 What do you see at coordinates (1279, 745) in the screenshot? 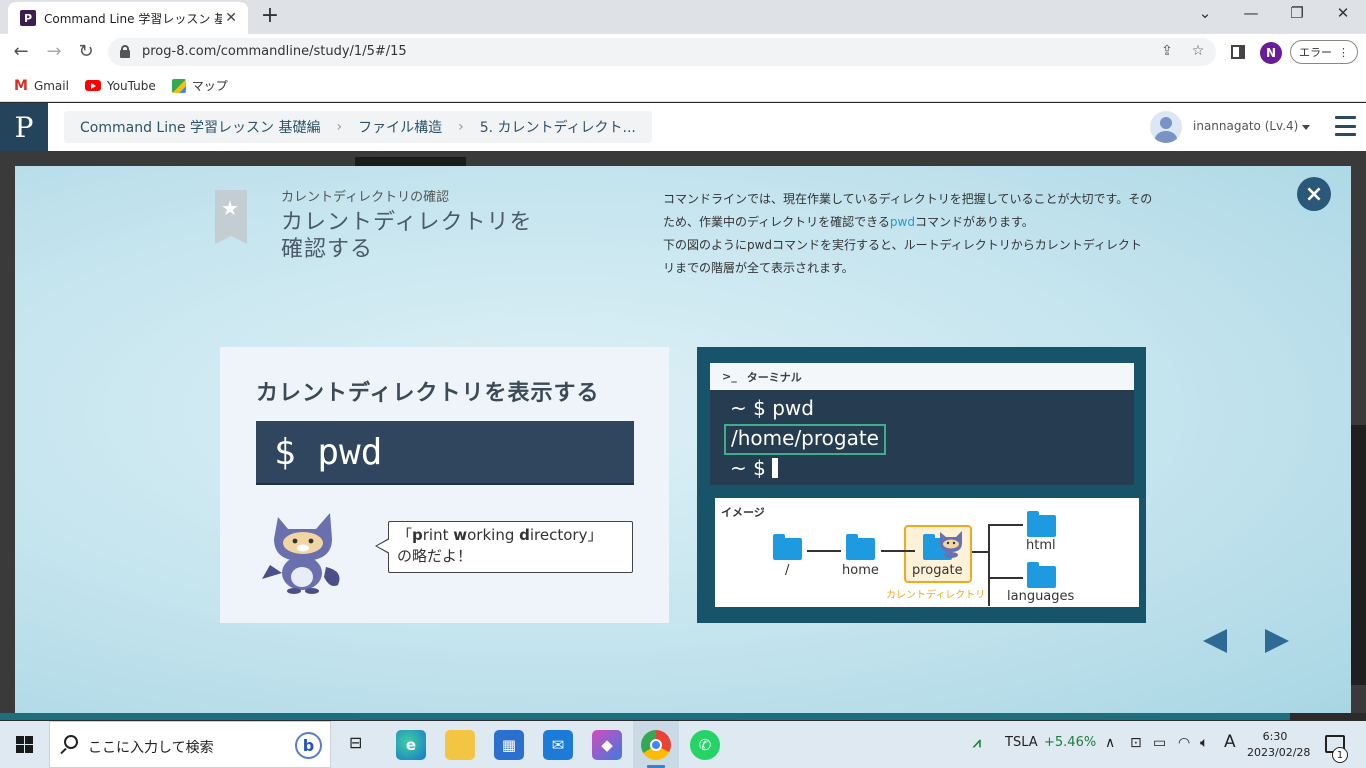
I see `system-clock: 6:30 2023/02/28` at bounding box center [1279, 745].